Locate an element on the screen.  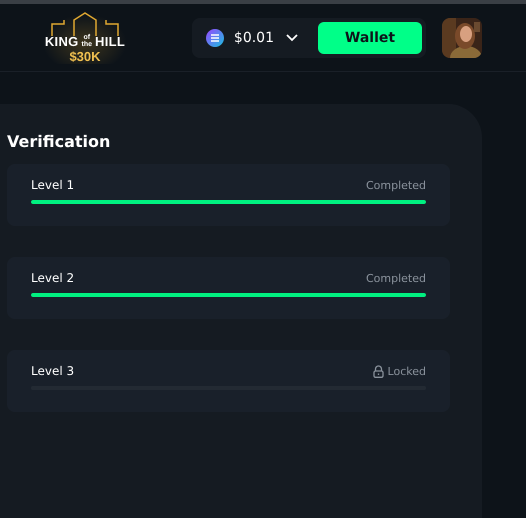
level-status: Locked is located at coordinates (407, 371).